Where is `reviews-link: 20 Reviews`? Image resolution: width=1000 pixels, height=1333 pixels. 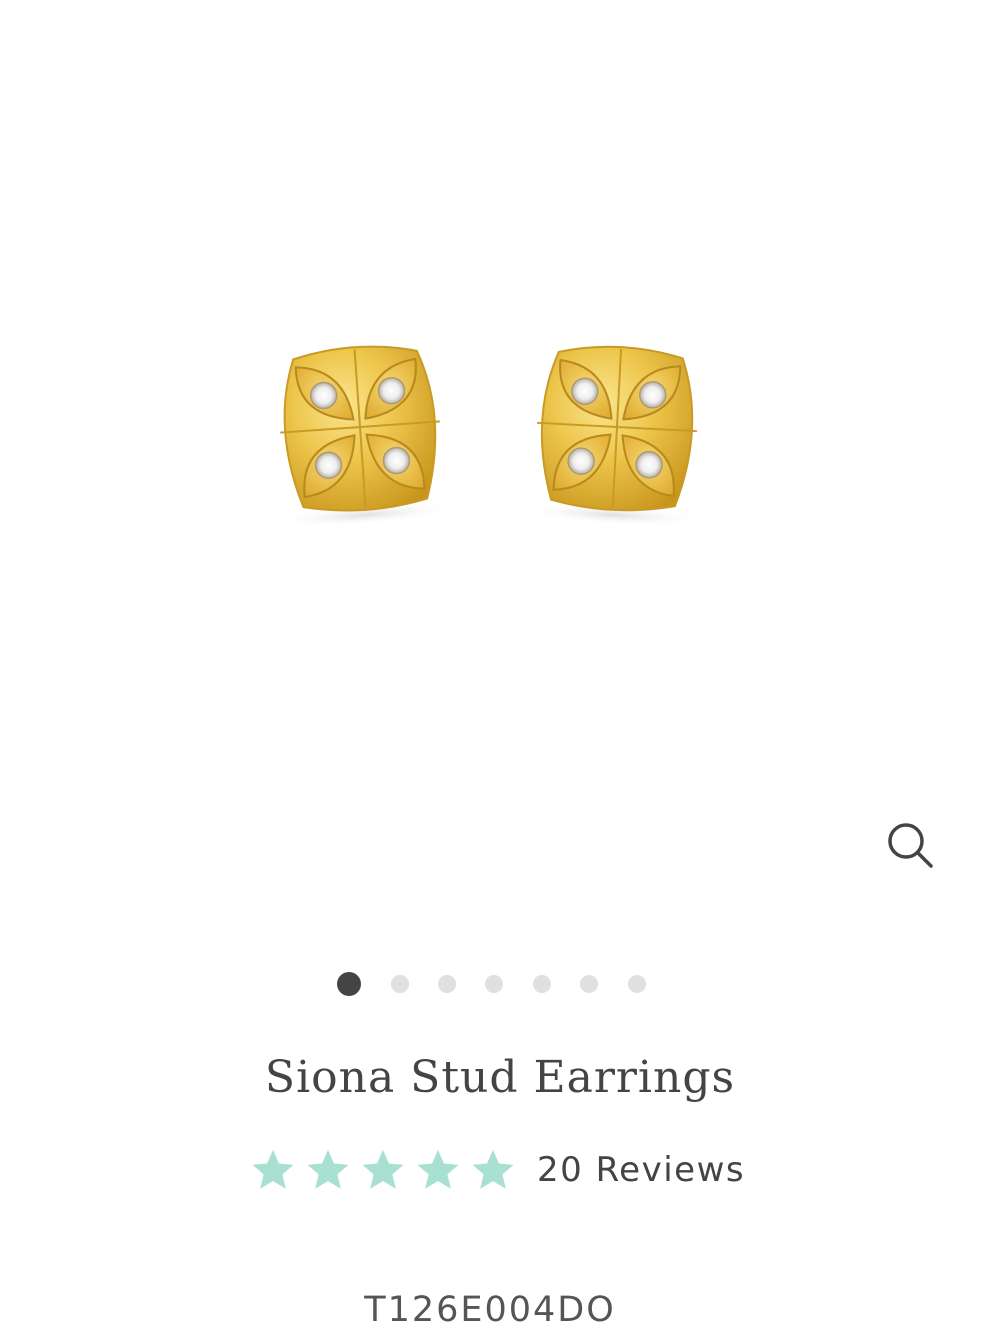
reviews-link: 20 Reviews is located at coordinates (641, 1170).